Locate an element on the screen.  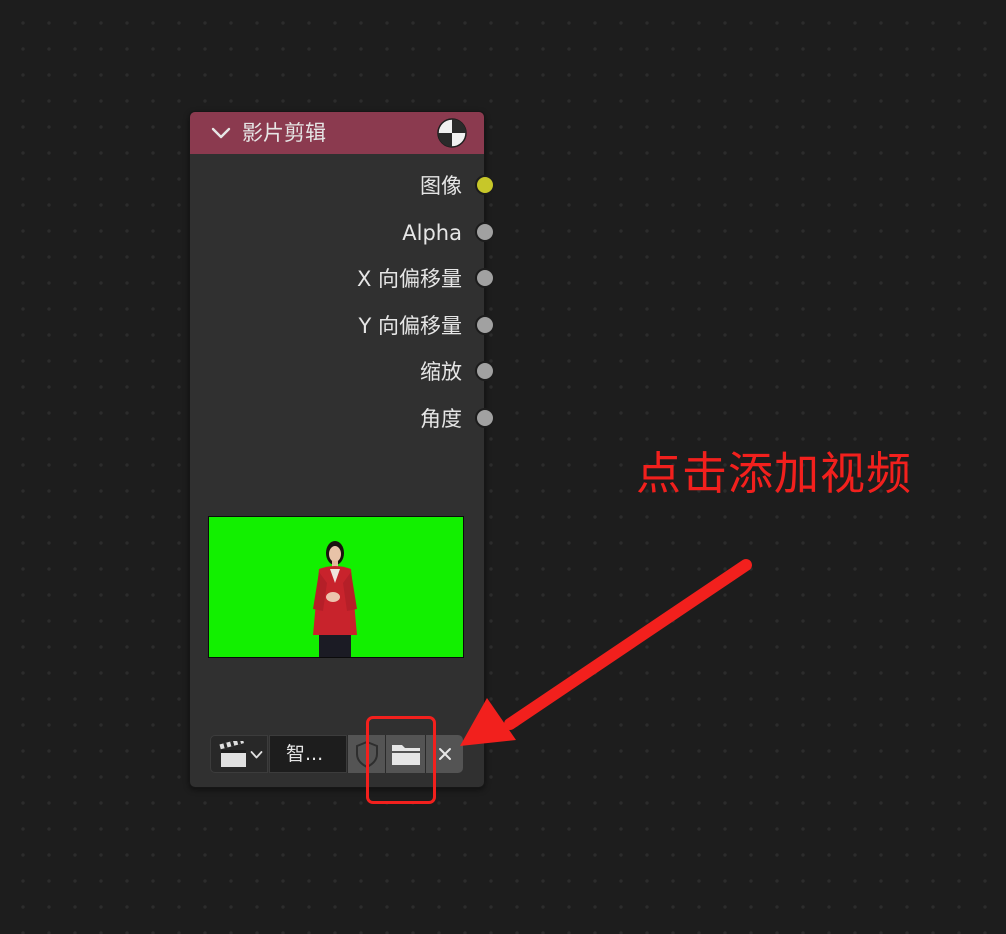
output-alpha: Alpha is located at coordinates (342, 233).